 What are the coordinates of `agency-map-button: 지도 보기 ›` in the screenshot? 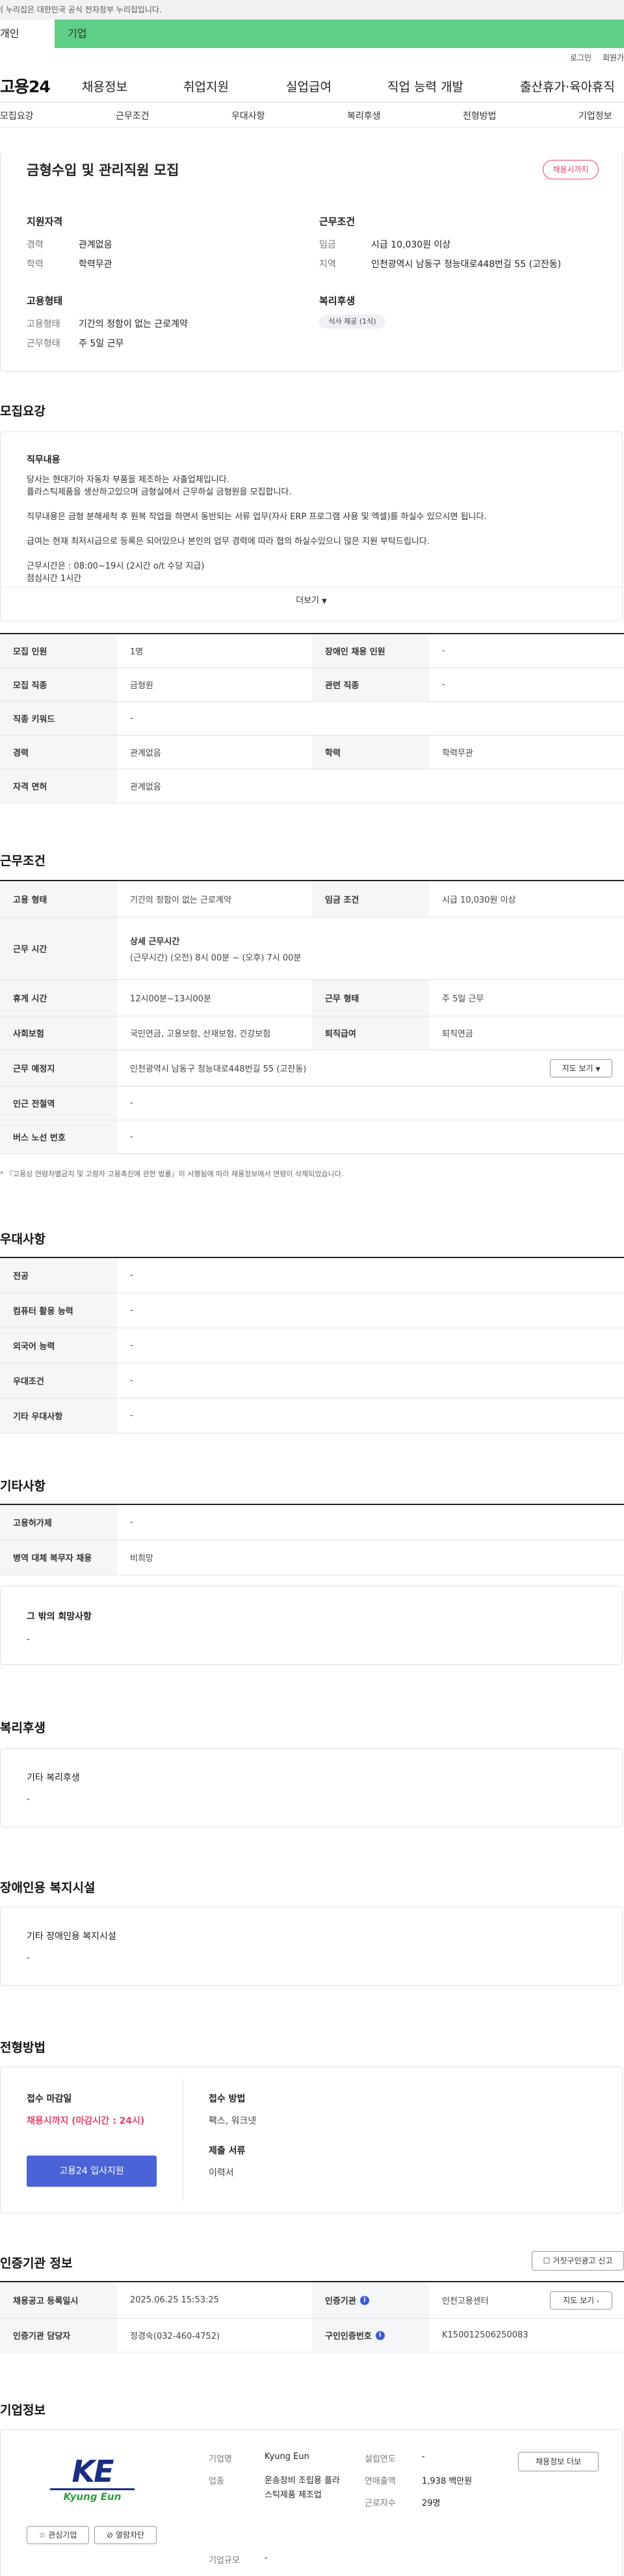 It's located at (581, 2300).